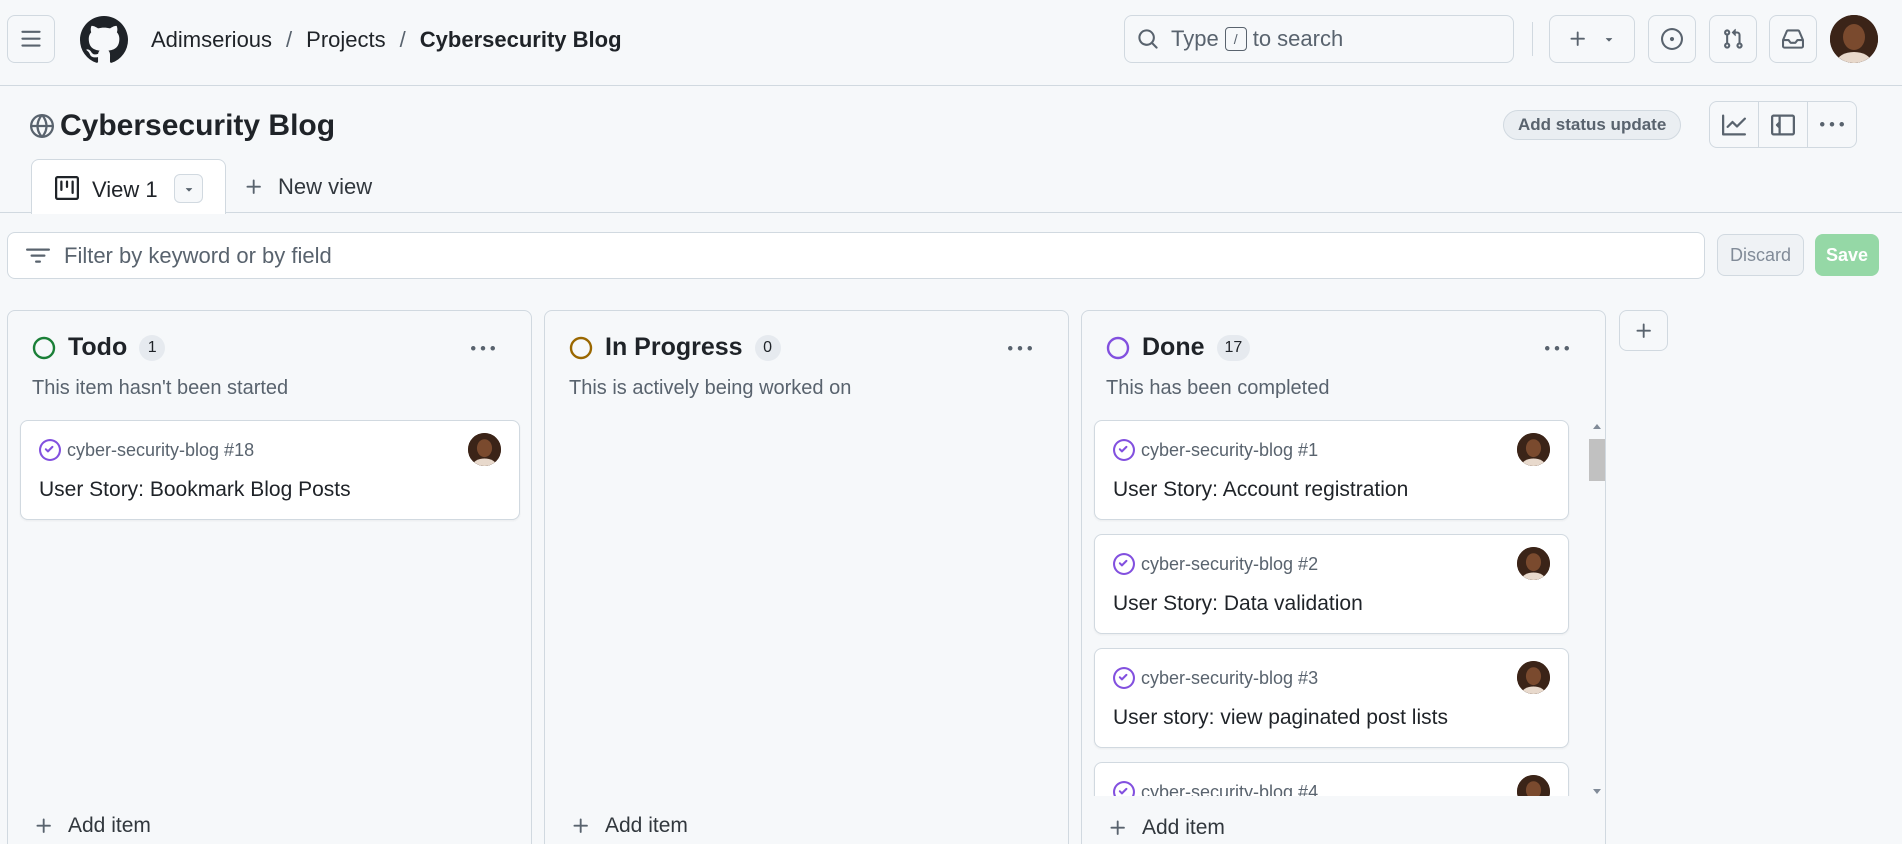 The image size is (1902, 844). Describe the element at coordinates (125, 189) in the screenshot. I see `tab-label: View 1` at that location.